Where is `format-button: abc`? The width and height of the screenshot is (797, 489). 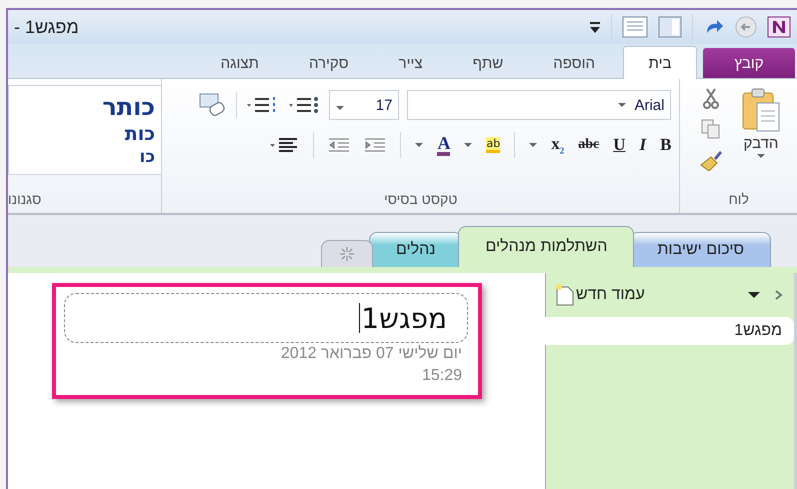 format-button: abc is located at coordinates (589, 145).